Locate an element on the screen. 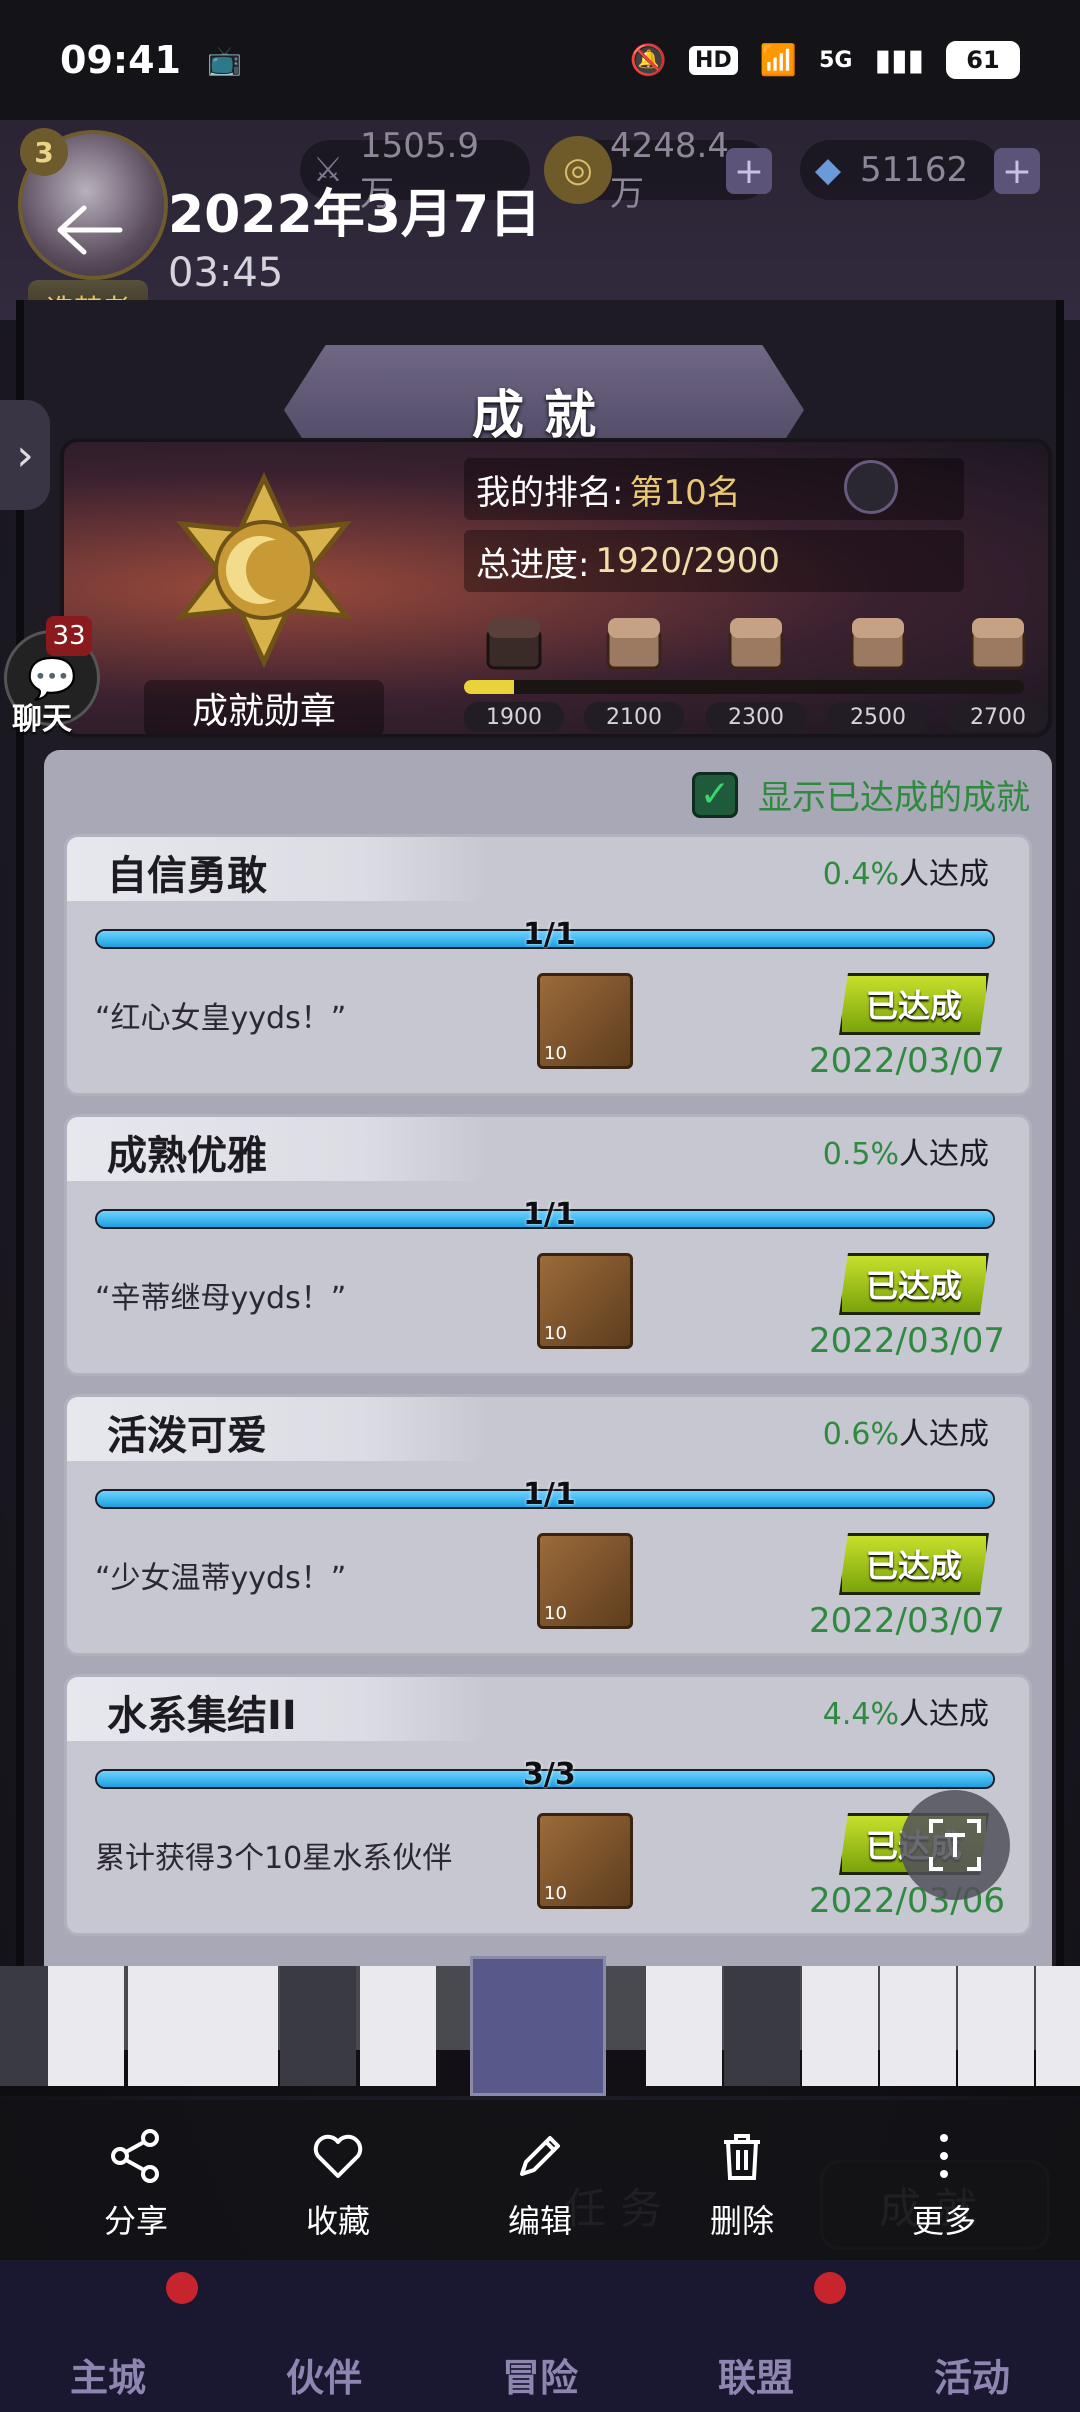 The height and width of the screenshot is (2412, 1080). rate-percent: 0.5% is located at coordinates (860, 1154).